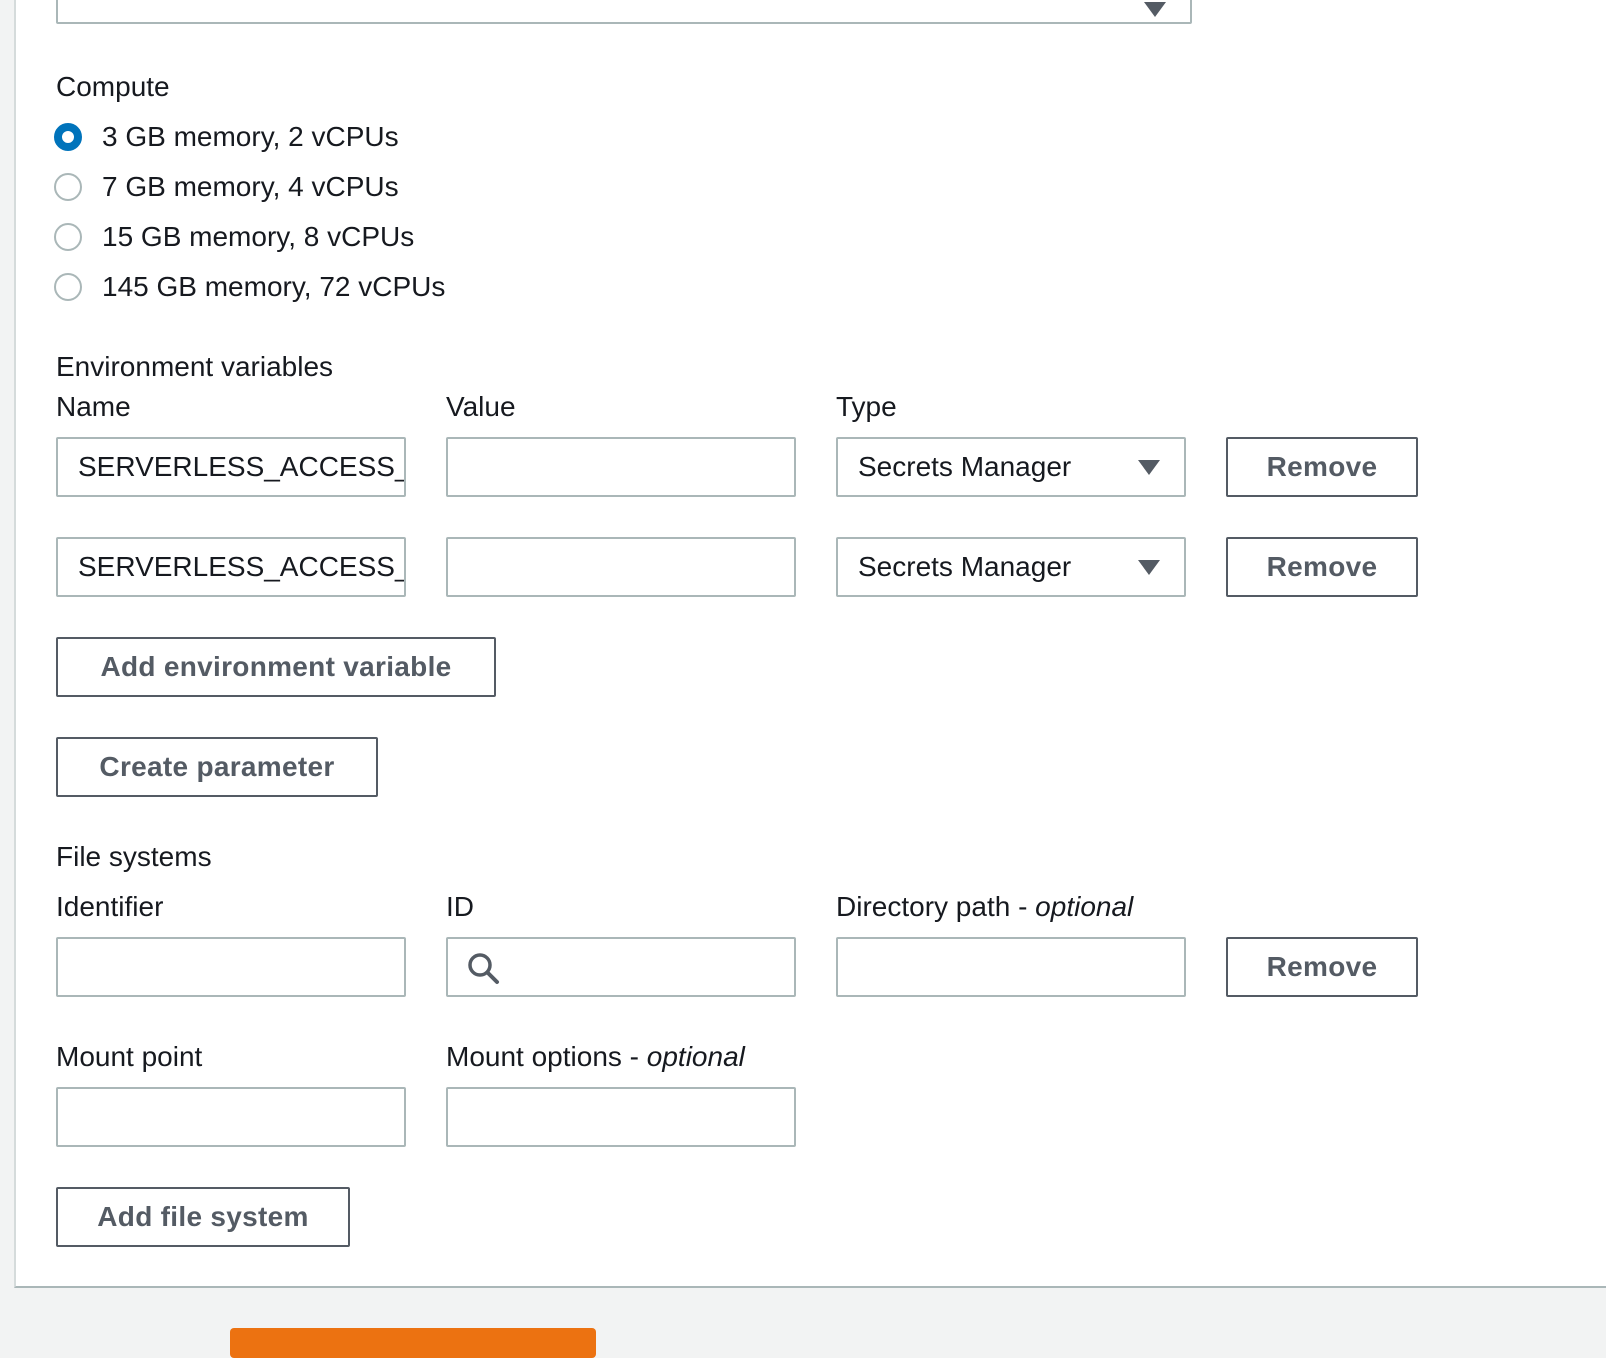 Image resolution: width=1606 pixels, height=1358 pixels. I want to click on compute-option-label: 15 GB memory, 8 vCPUs, so click(258, 236).